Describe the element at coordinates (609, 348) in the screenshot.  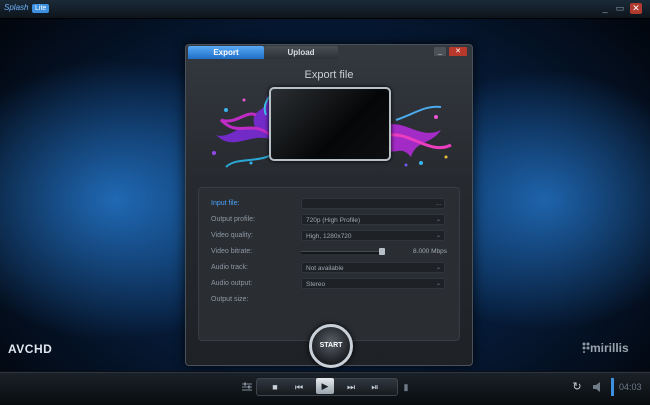
I see `mirillis-logo: mirillis` at that location.